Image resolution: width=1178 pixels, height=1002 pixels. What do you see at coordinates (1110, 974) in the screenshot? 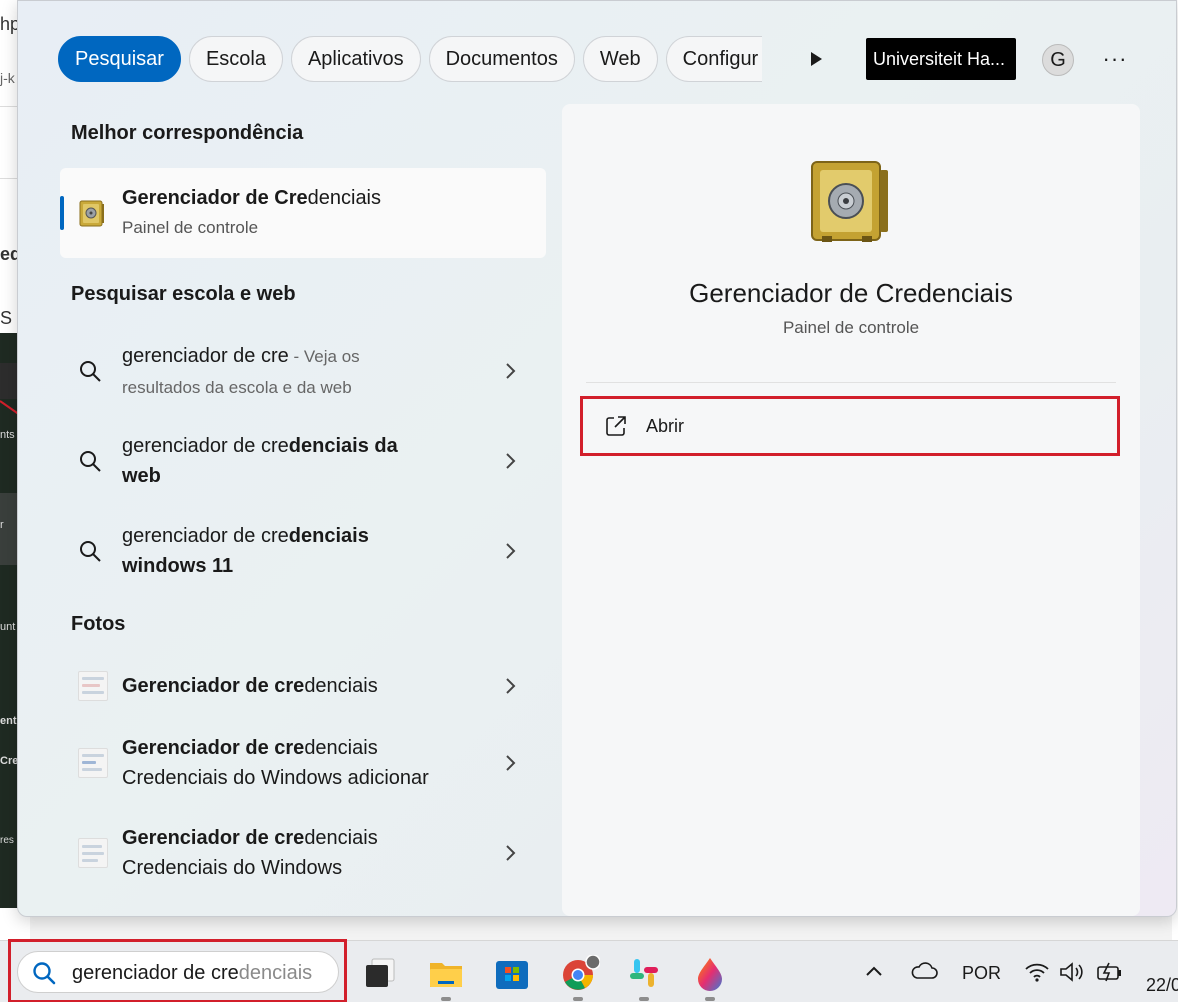
I see `battery-icon` at bounding box center [1110, 974].